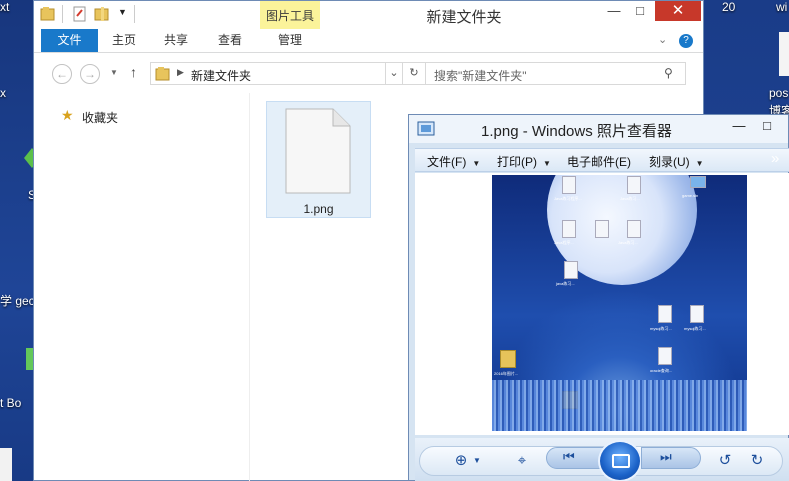  What do you see at coordinates (668, 73) in the screenshot?
I see `search-icon: ⚲` at bounding box center [668, 73].